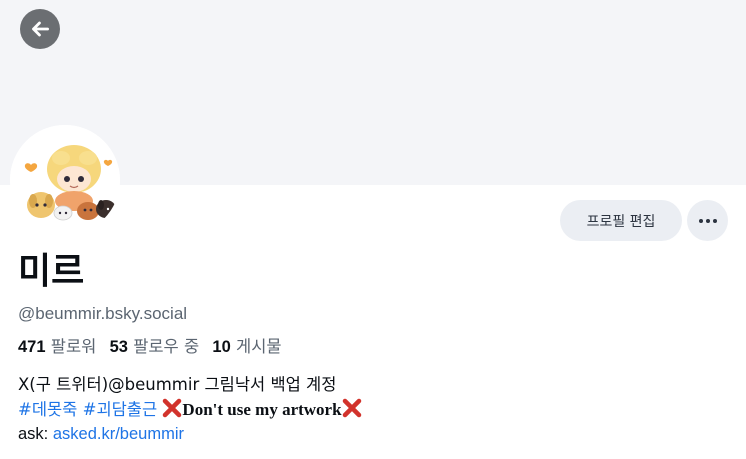 This screenshot has height=459, width=746. I want to click on following-stat: 53 팔로우 중, so click(155, 346).